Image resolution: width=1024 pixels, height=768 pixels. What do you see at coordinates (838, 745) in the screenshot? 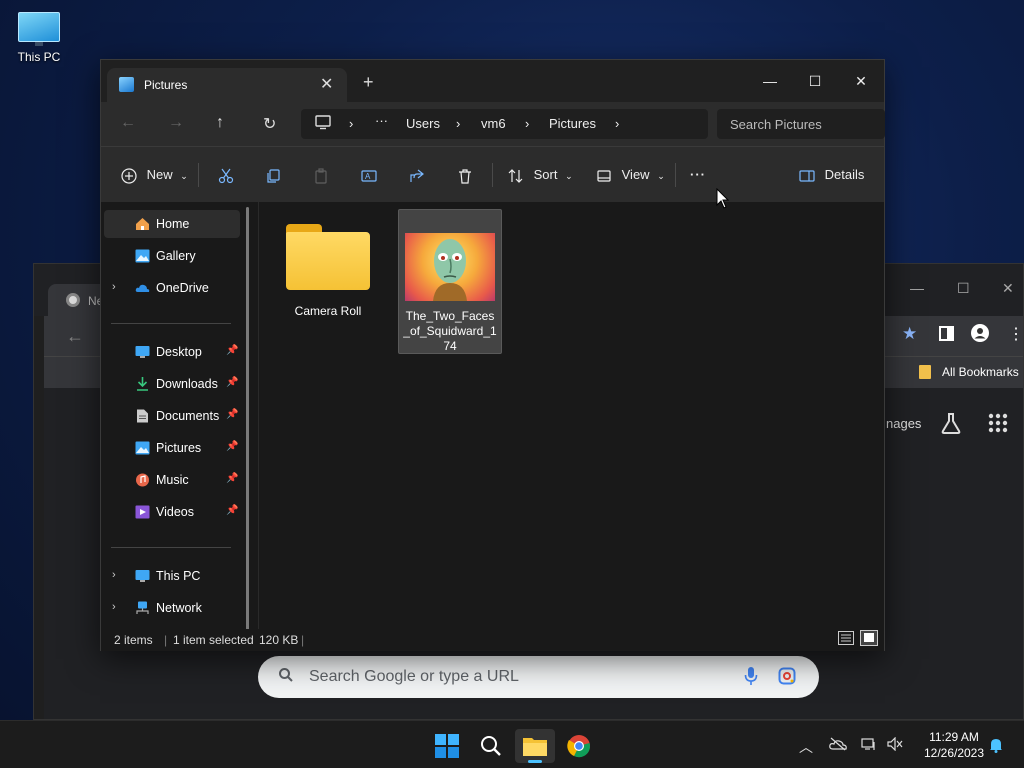
I see `onedrive-offline-icon` at bounding box center [838, 745].